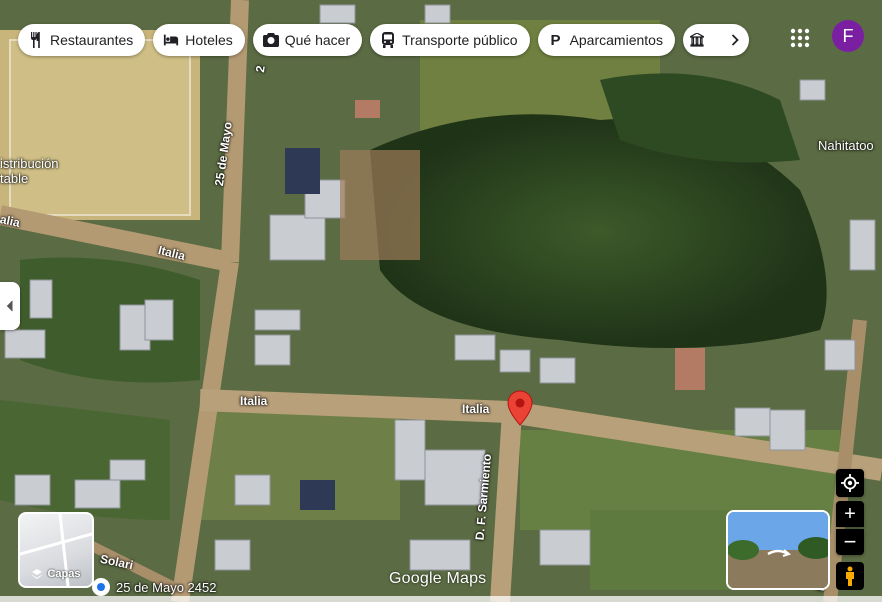  I want to click on street-view-preview, so click(778, 550).